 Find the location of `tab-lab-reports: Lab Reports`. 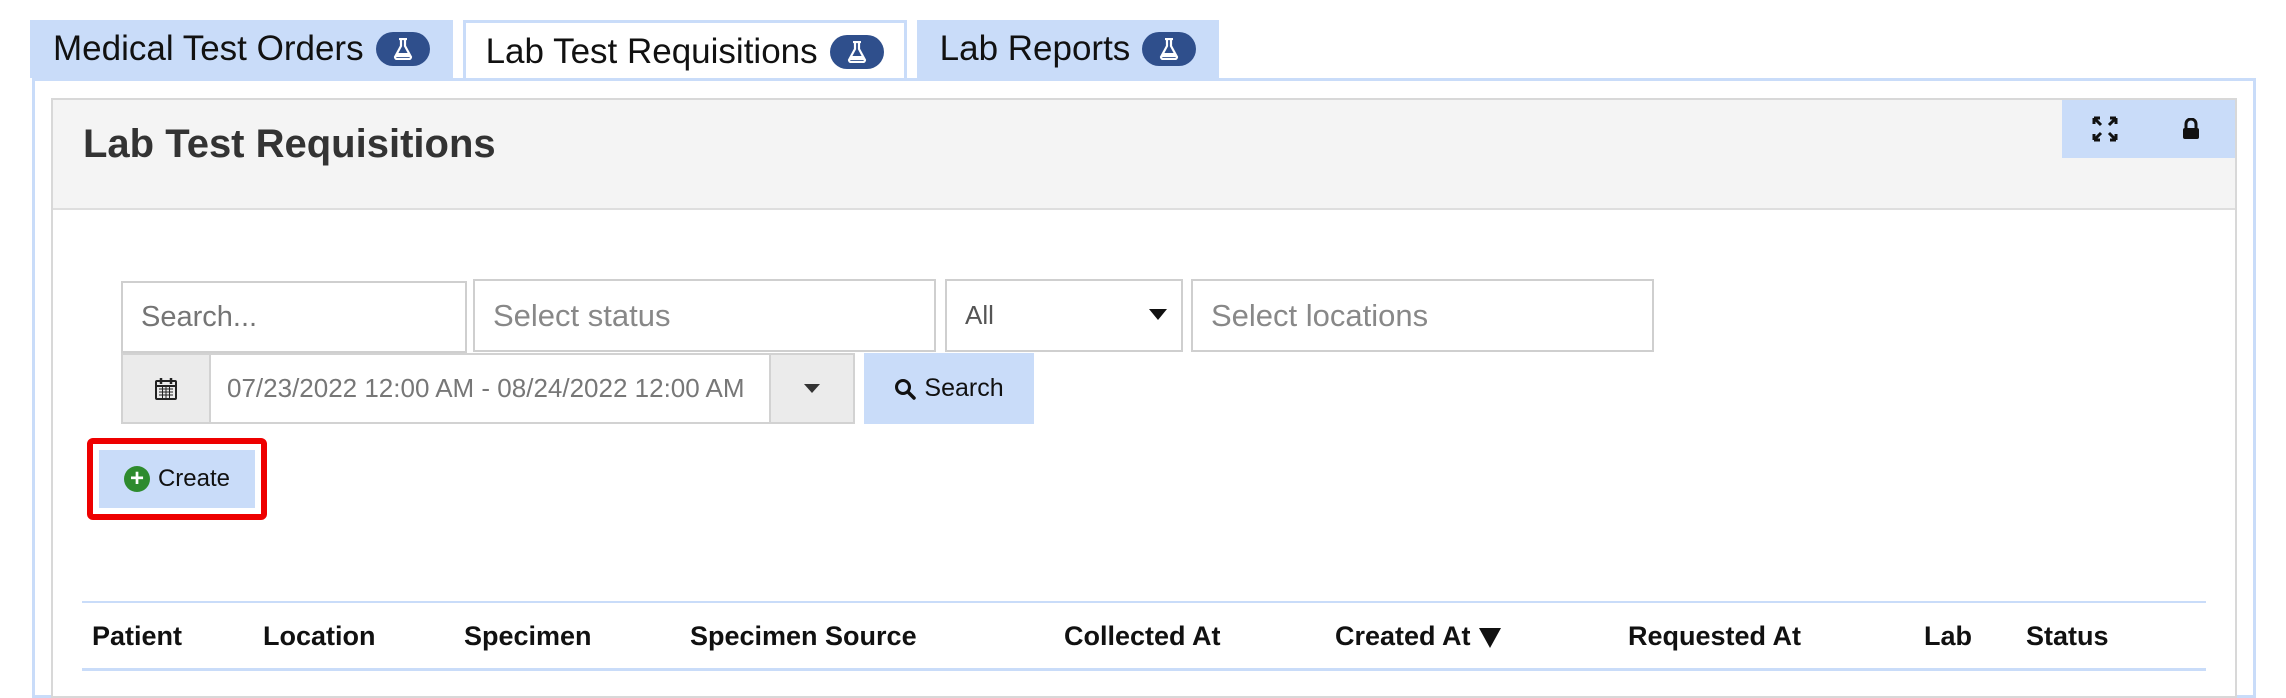

tab-lab-reports: Lab Reports is located at coordinates (1068, 49).